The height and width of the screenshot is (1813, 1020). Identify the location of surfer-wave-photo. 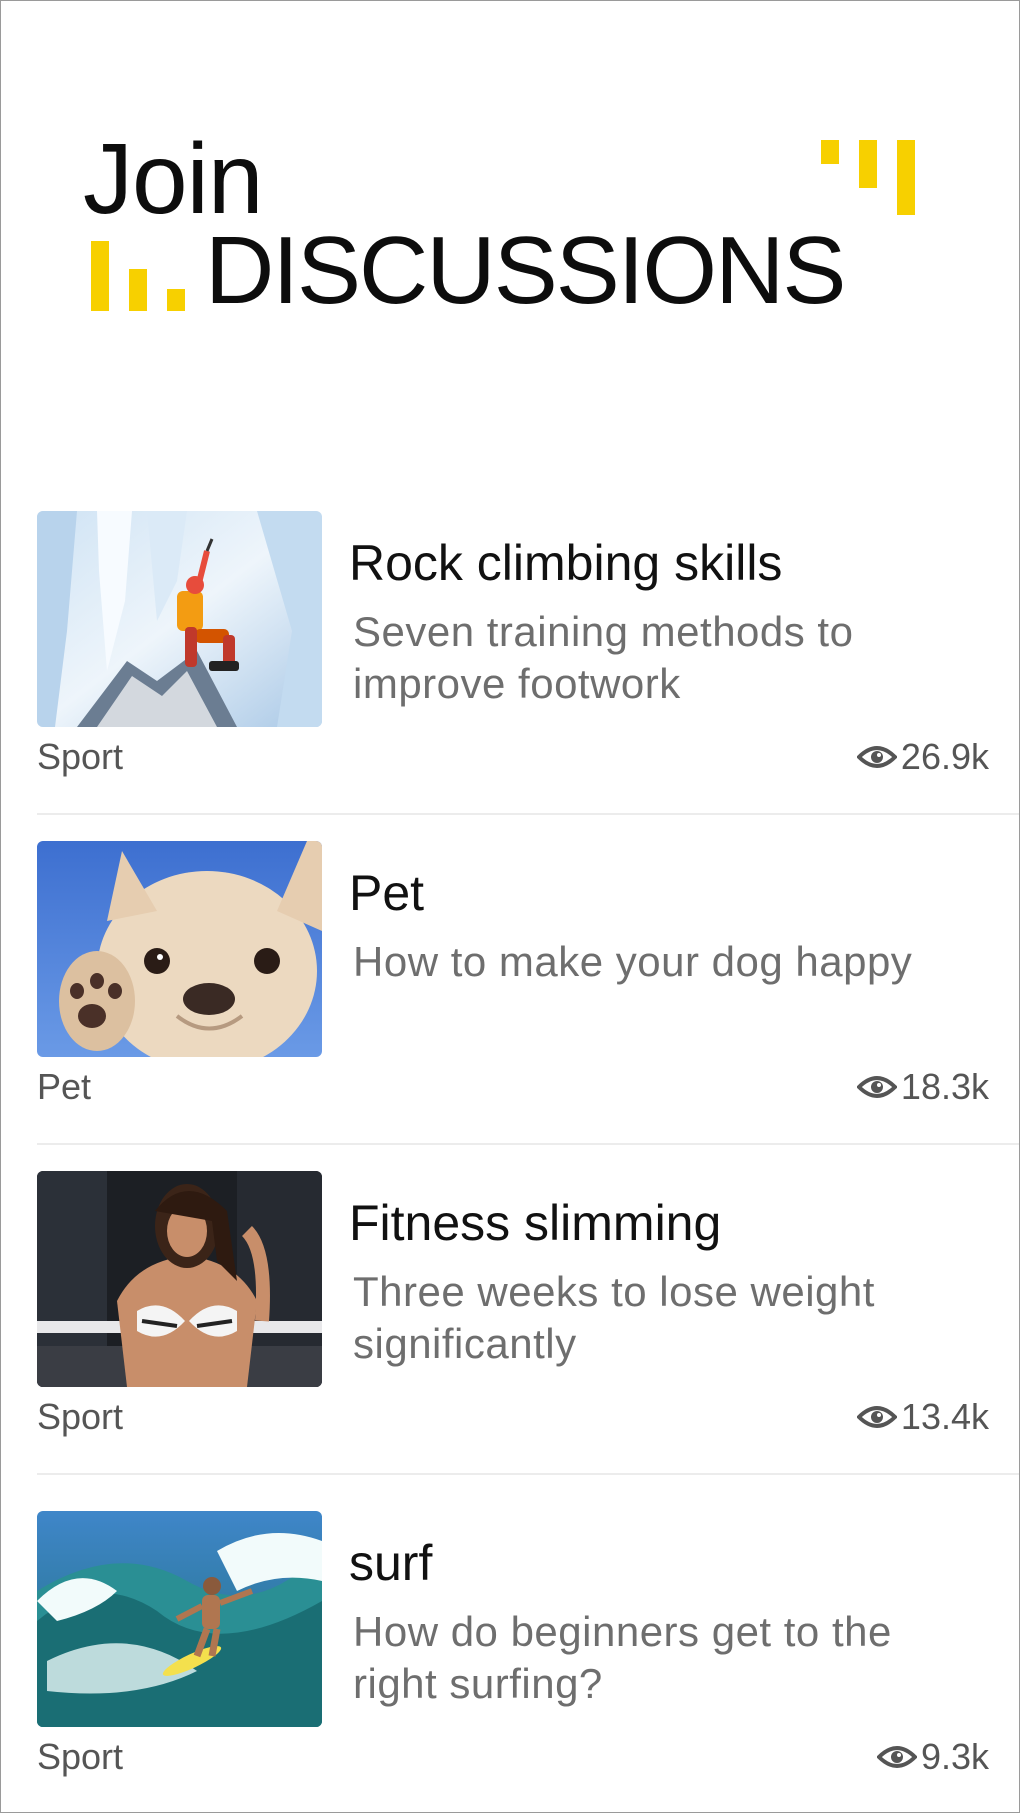
(179, 1619).